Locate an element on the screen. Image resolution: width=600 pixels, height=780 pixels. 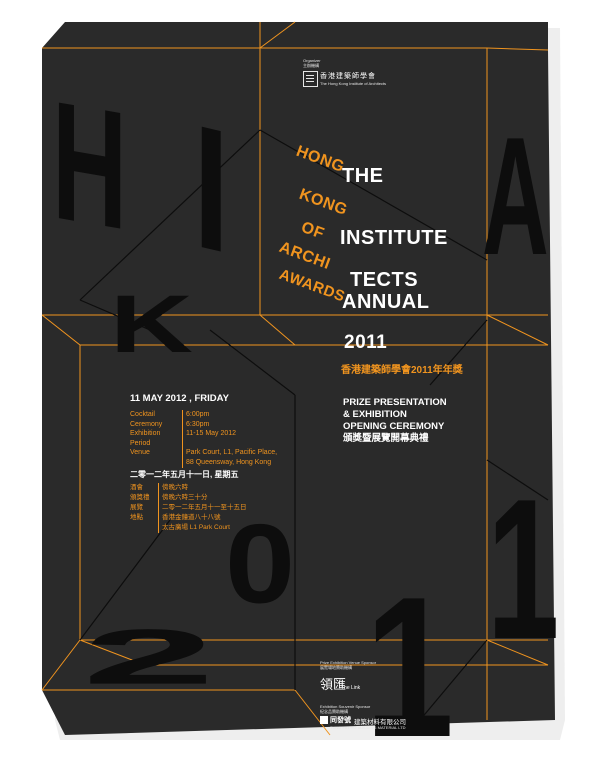
event-row-zh: 頒獎禮 傍晚六時三十分 is located at coordinates (188, 498).